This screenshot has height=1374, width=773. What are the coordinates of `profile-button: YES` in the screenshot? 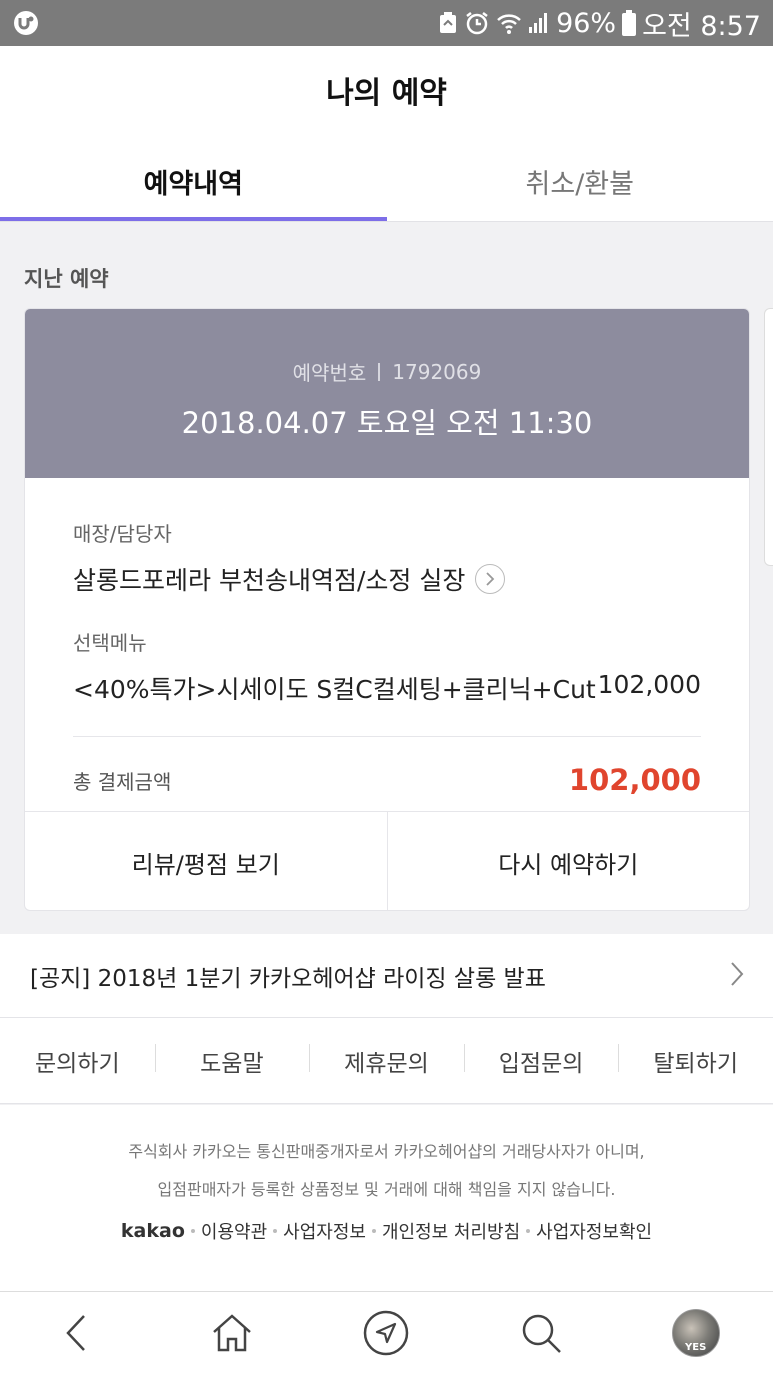 It's located at (696, 1333).